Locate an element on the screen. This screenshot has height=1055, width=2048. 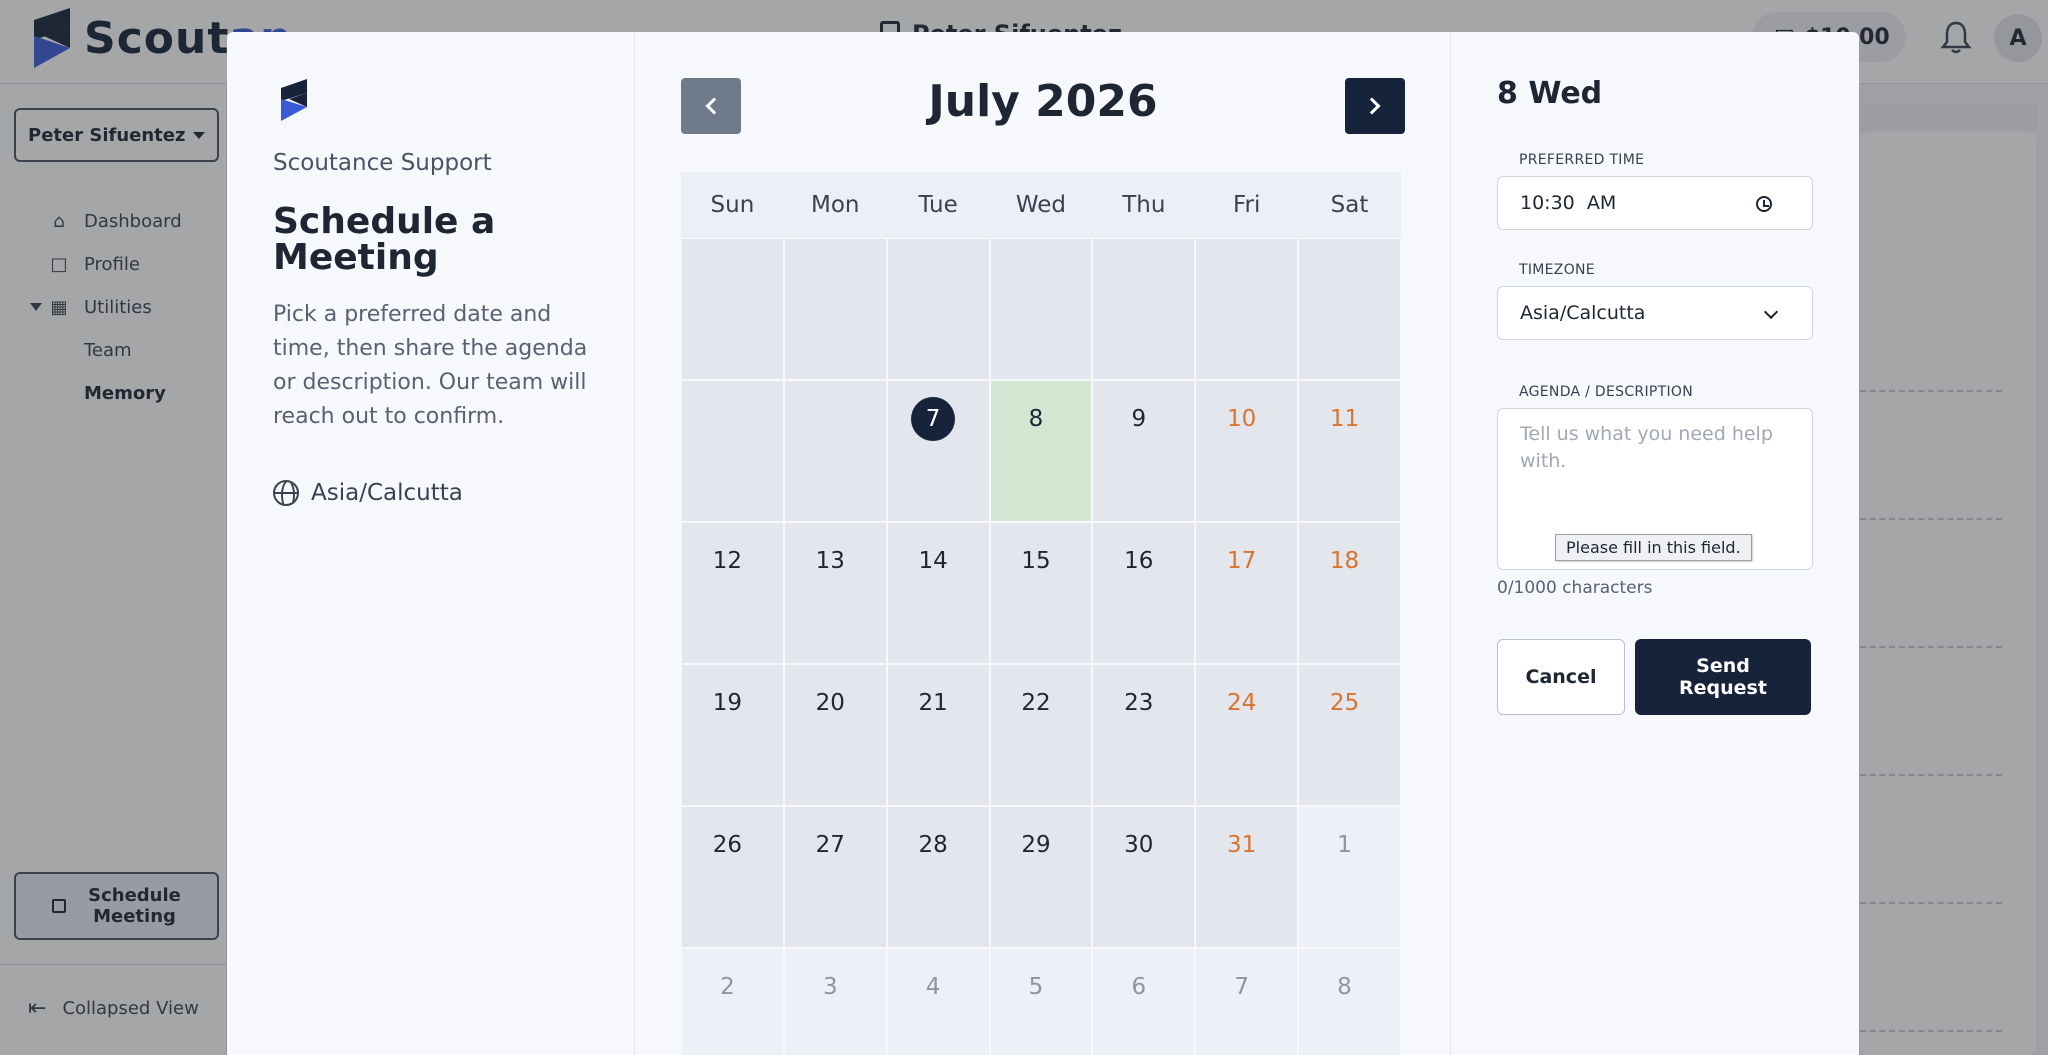
calendar-day: 14 is located at coordinates (938, 593).